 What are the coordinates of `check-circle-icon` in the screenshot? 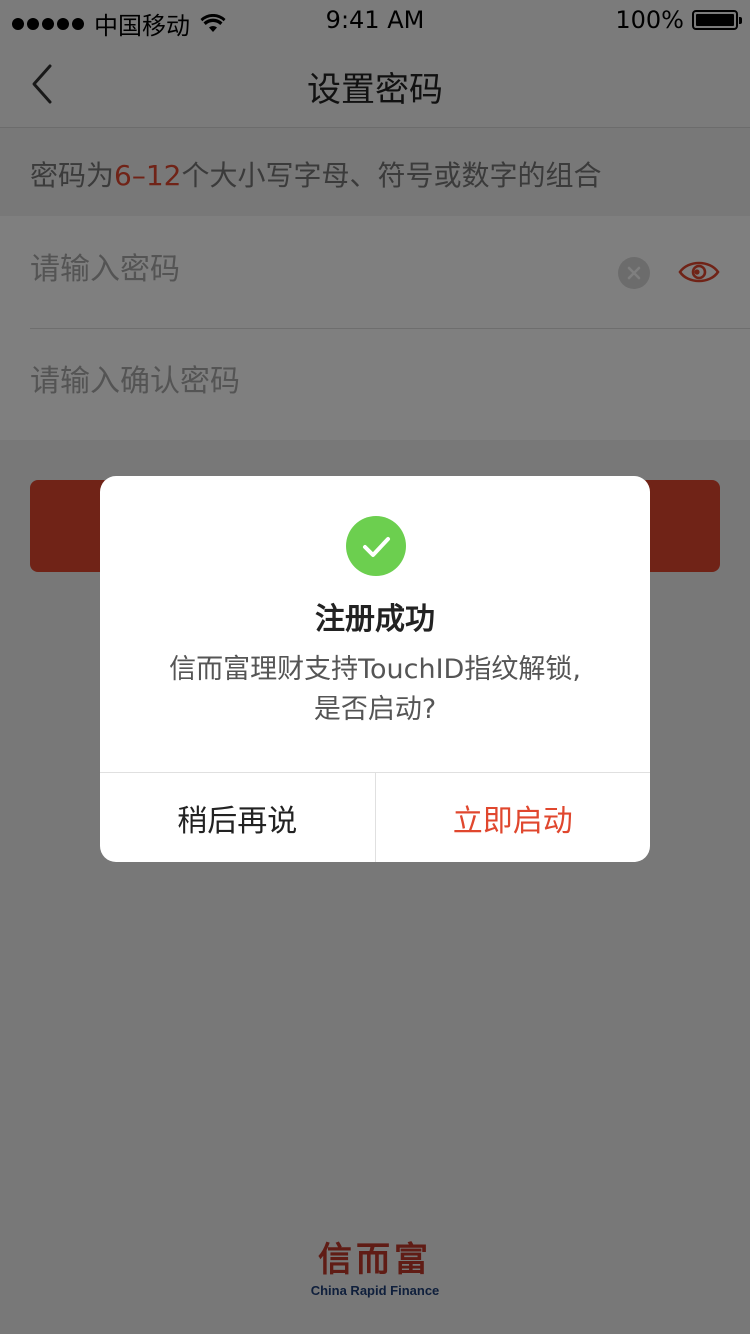 It's located at (376, 546).